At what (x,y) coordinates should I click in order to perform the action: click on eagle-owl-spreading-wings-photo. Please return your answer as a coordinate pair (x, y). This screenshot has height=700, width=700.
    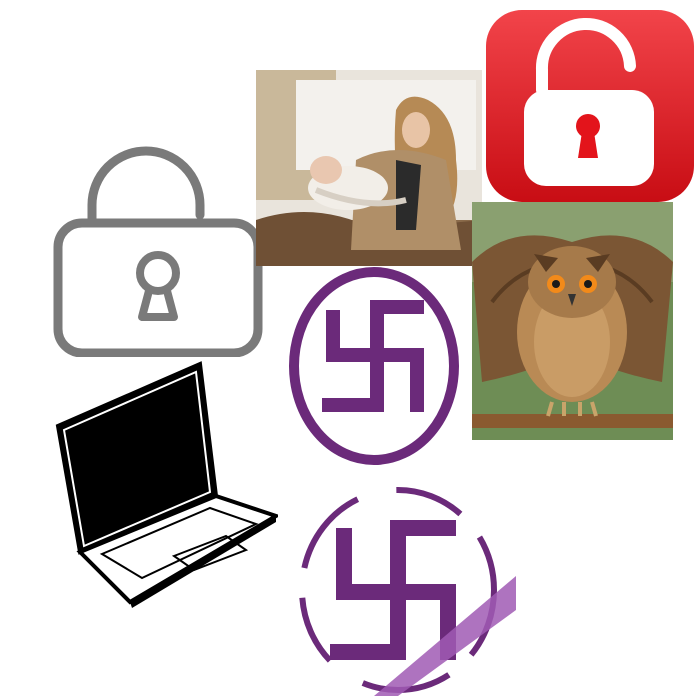
    Looking at the image, I should click on (572, 321).